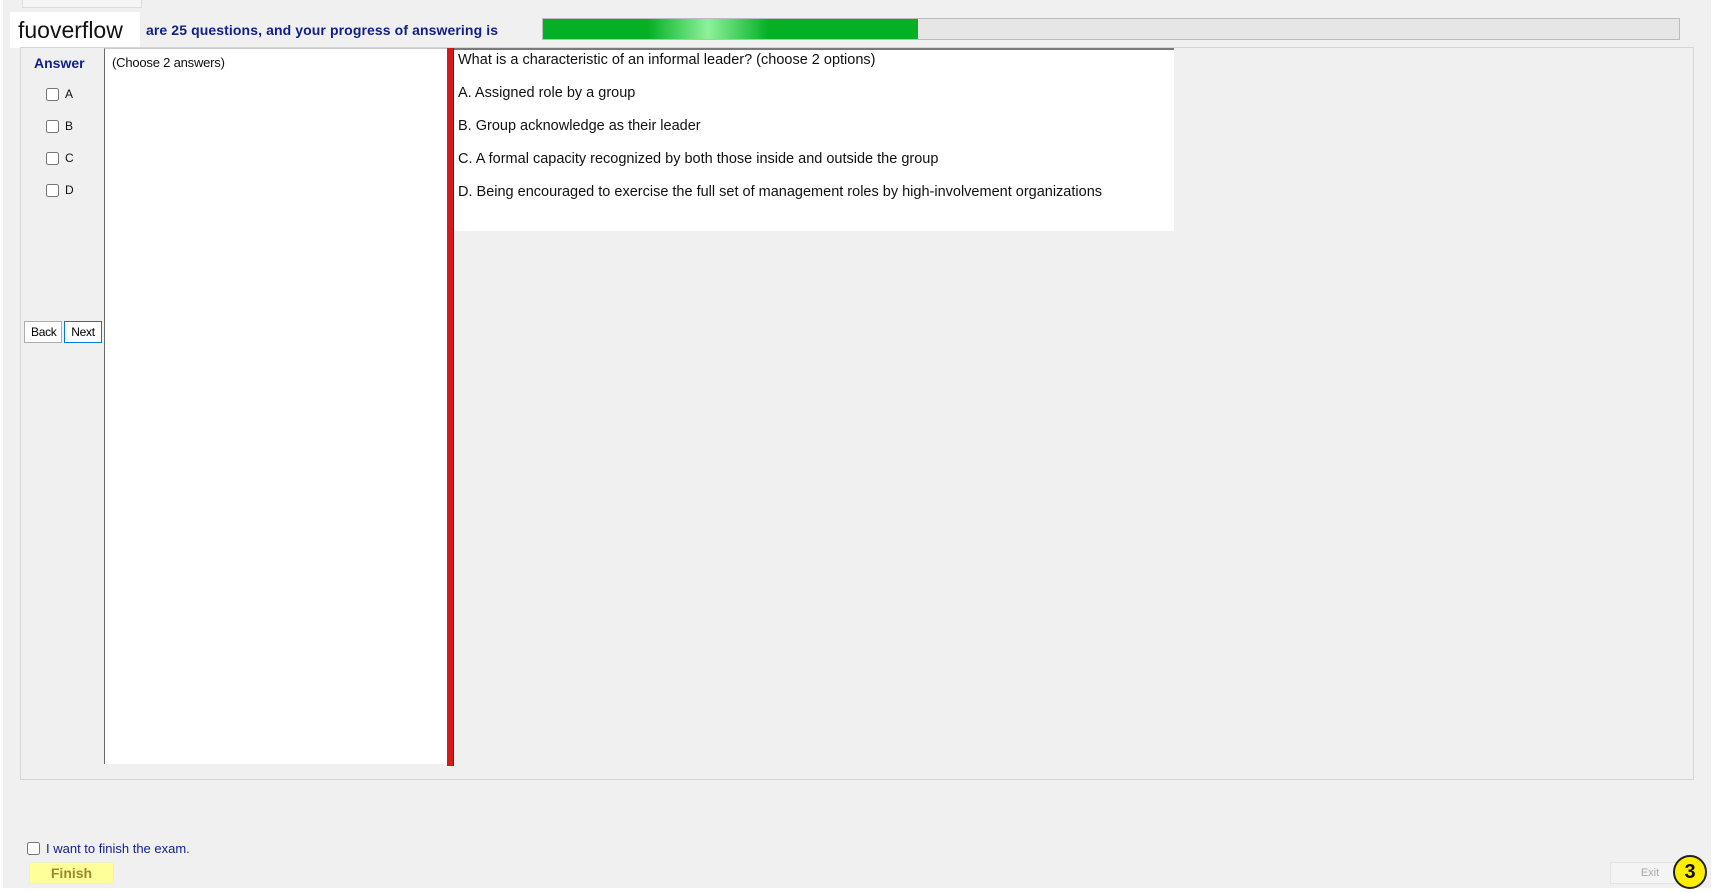 Image resolution: width=1713 pixels, height=893 pixels. Describe the element at coordinates (60, 190) in the screenshot. I see `answer-option-d: D` at that location.